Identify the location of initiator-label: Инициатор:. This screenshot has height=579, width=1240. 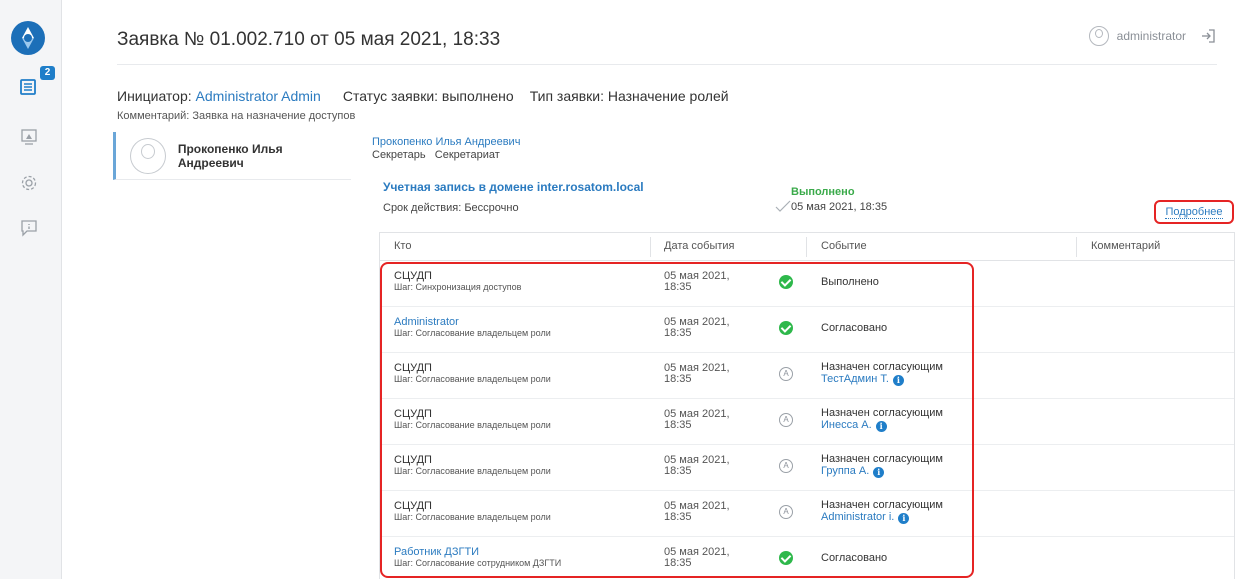
(154, 96).